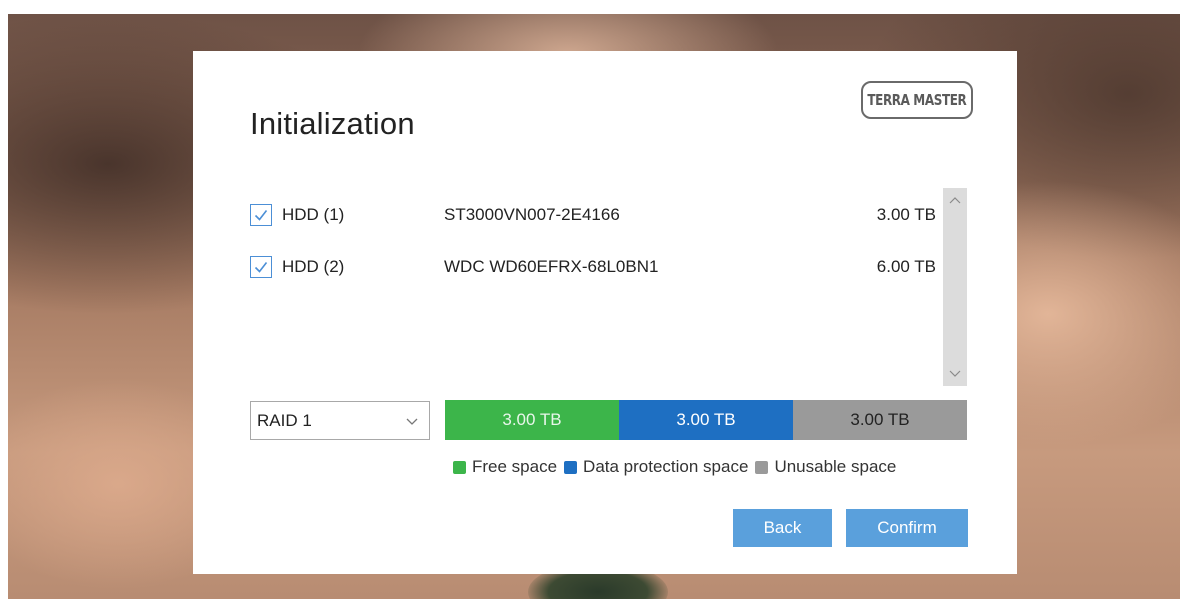  What do you see at coordinates (515, 466) in the screenshot?
I see `legend-free-label: Free space` at bounding box center [515, 466].